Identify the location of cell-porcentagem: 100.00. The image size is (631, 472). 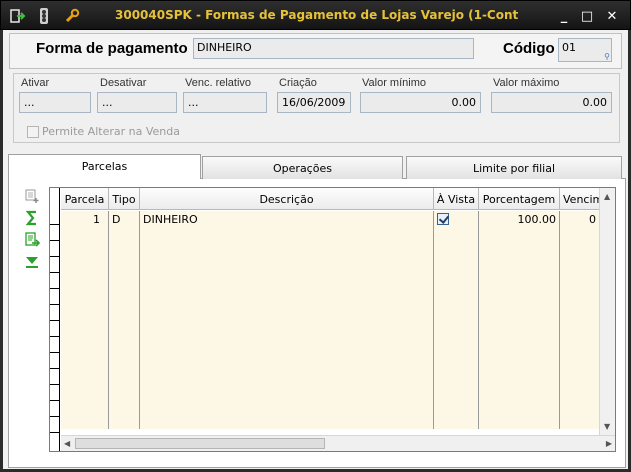
(519, 320).